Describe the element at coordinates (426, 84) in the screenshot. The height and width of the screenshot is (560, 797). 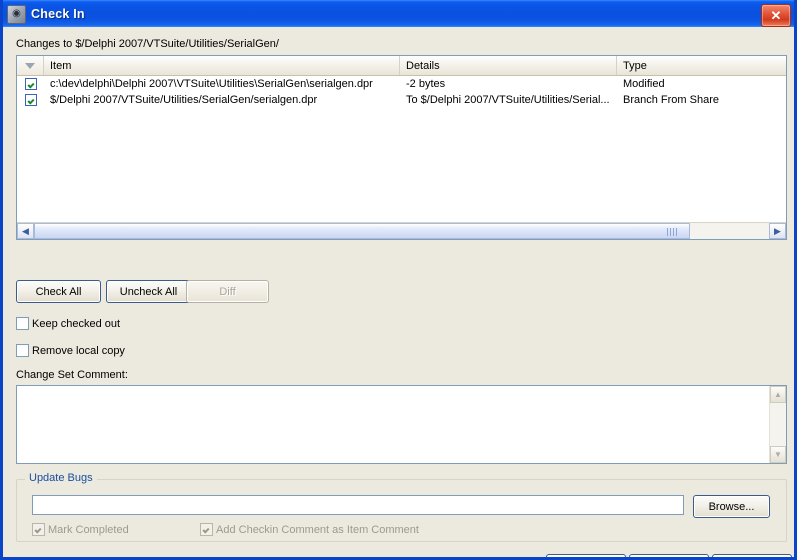
I see `row-details: -2 bytes` at that location.